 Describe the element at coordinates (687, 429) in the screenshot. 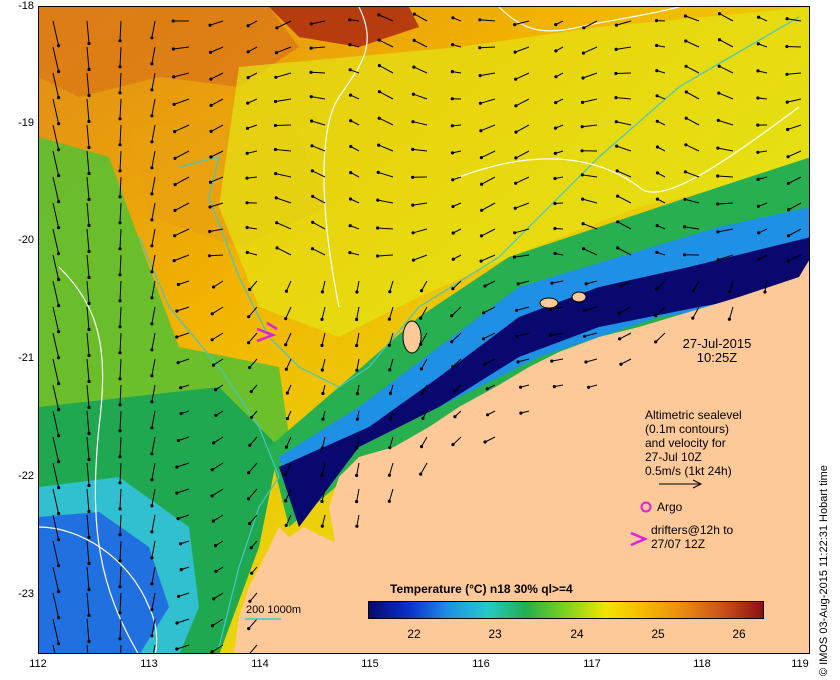

I see `note-line: (0.1m contours)` at that location.